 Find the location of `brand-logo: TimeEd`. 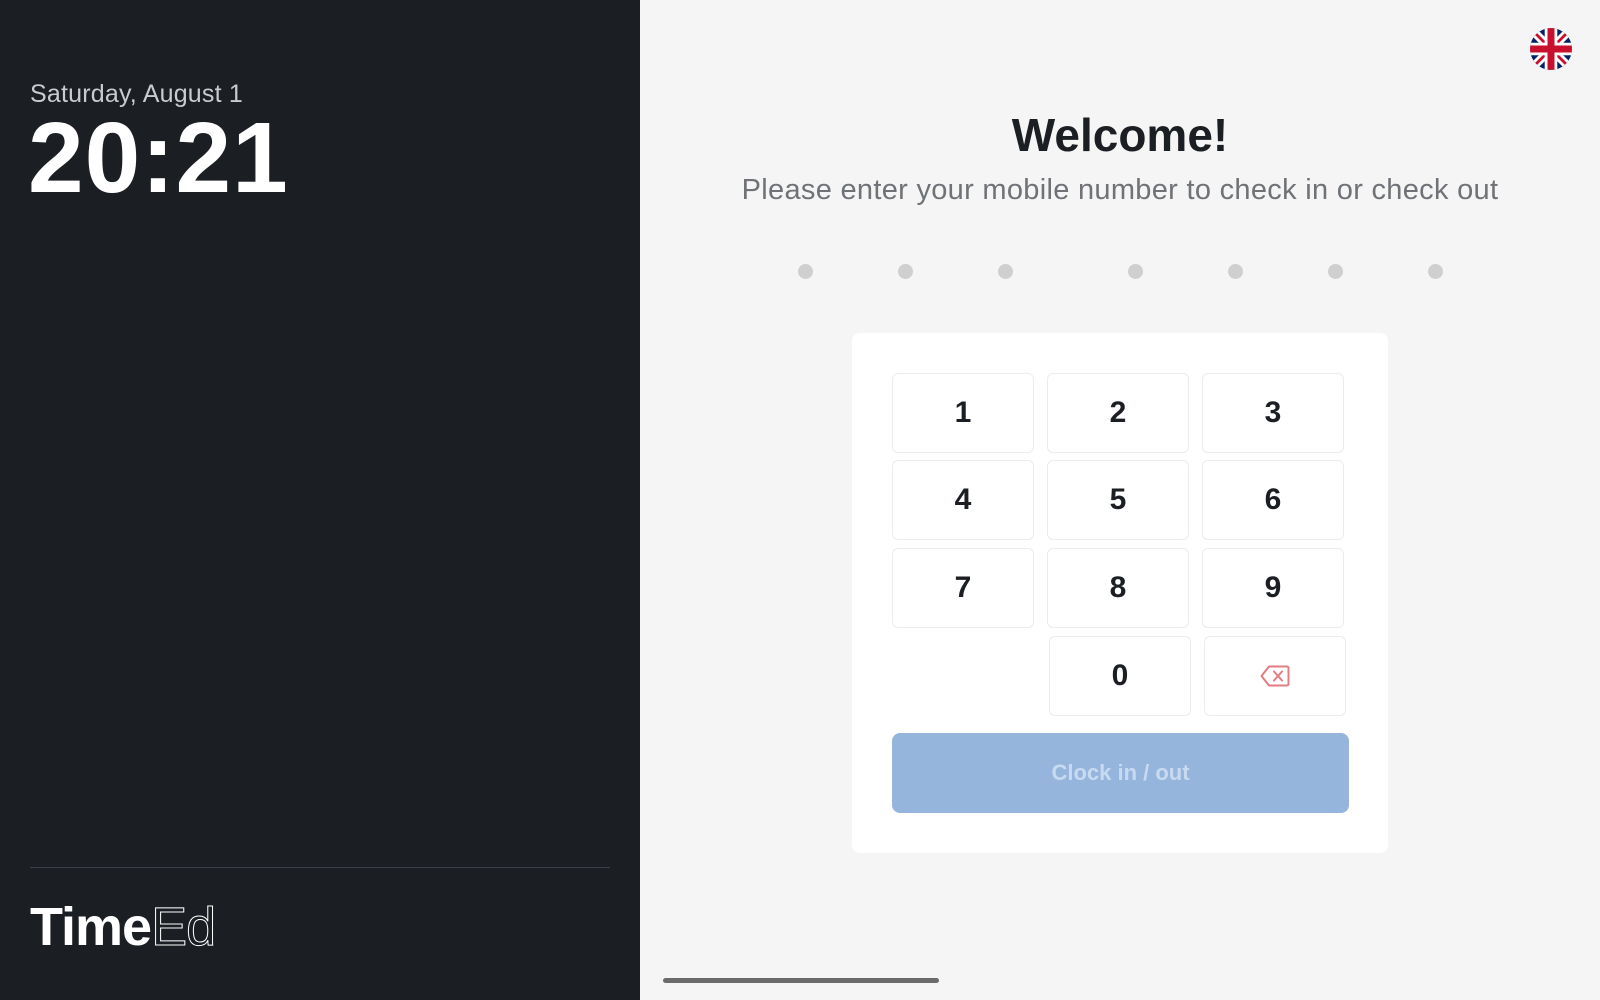

brand-logo: TimeEd is located at coordinates (123, 927).